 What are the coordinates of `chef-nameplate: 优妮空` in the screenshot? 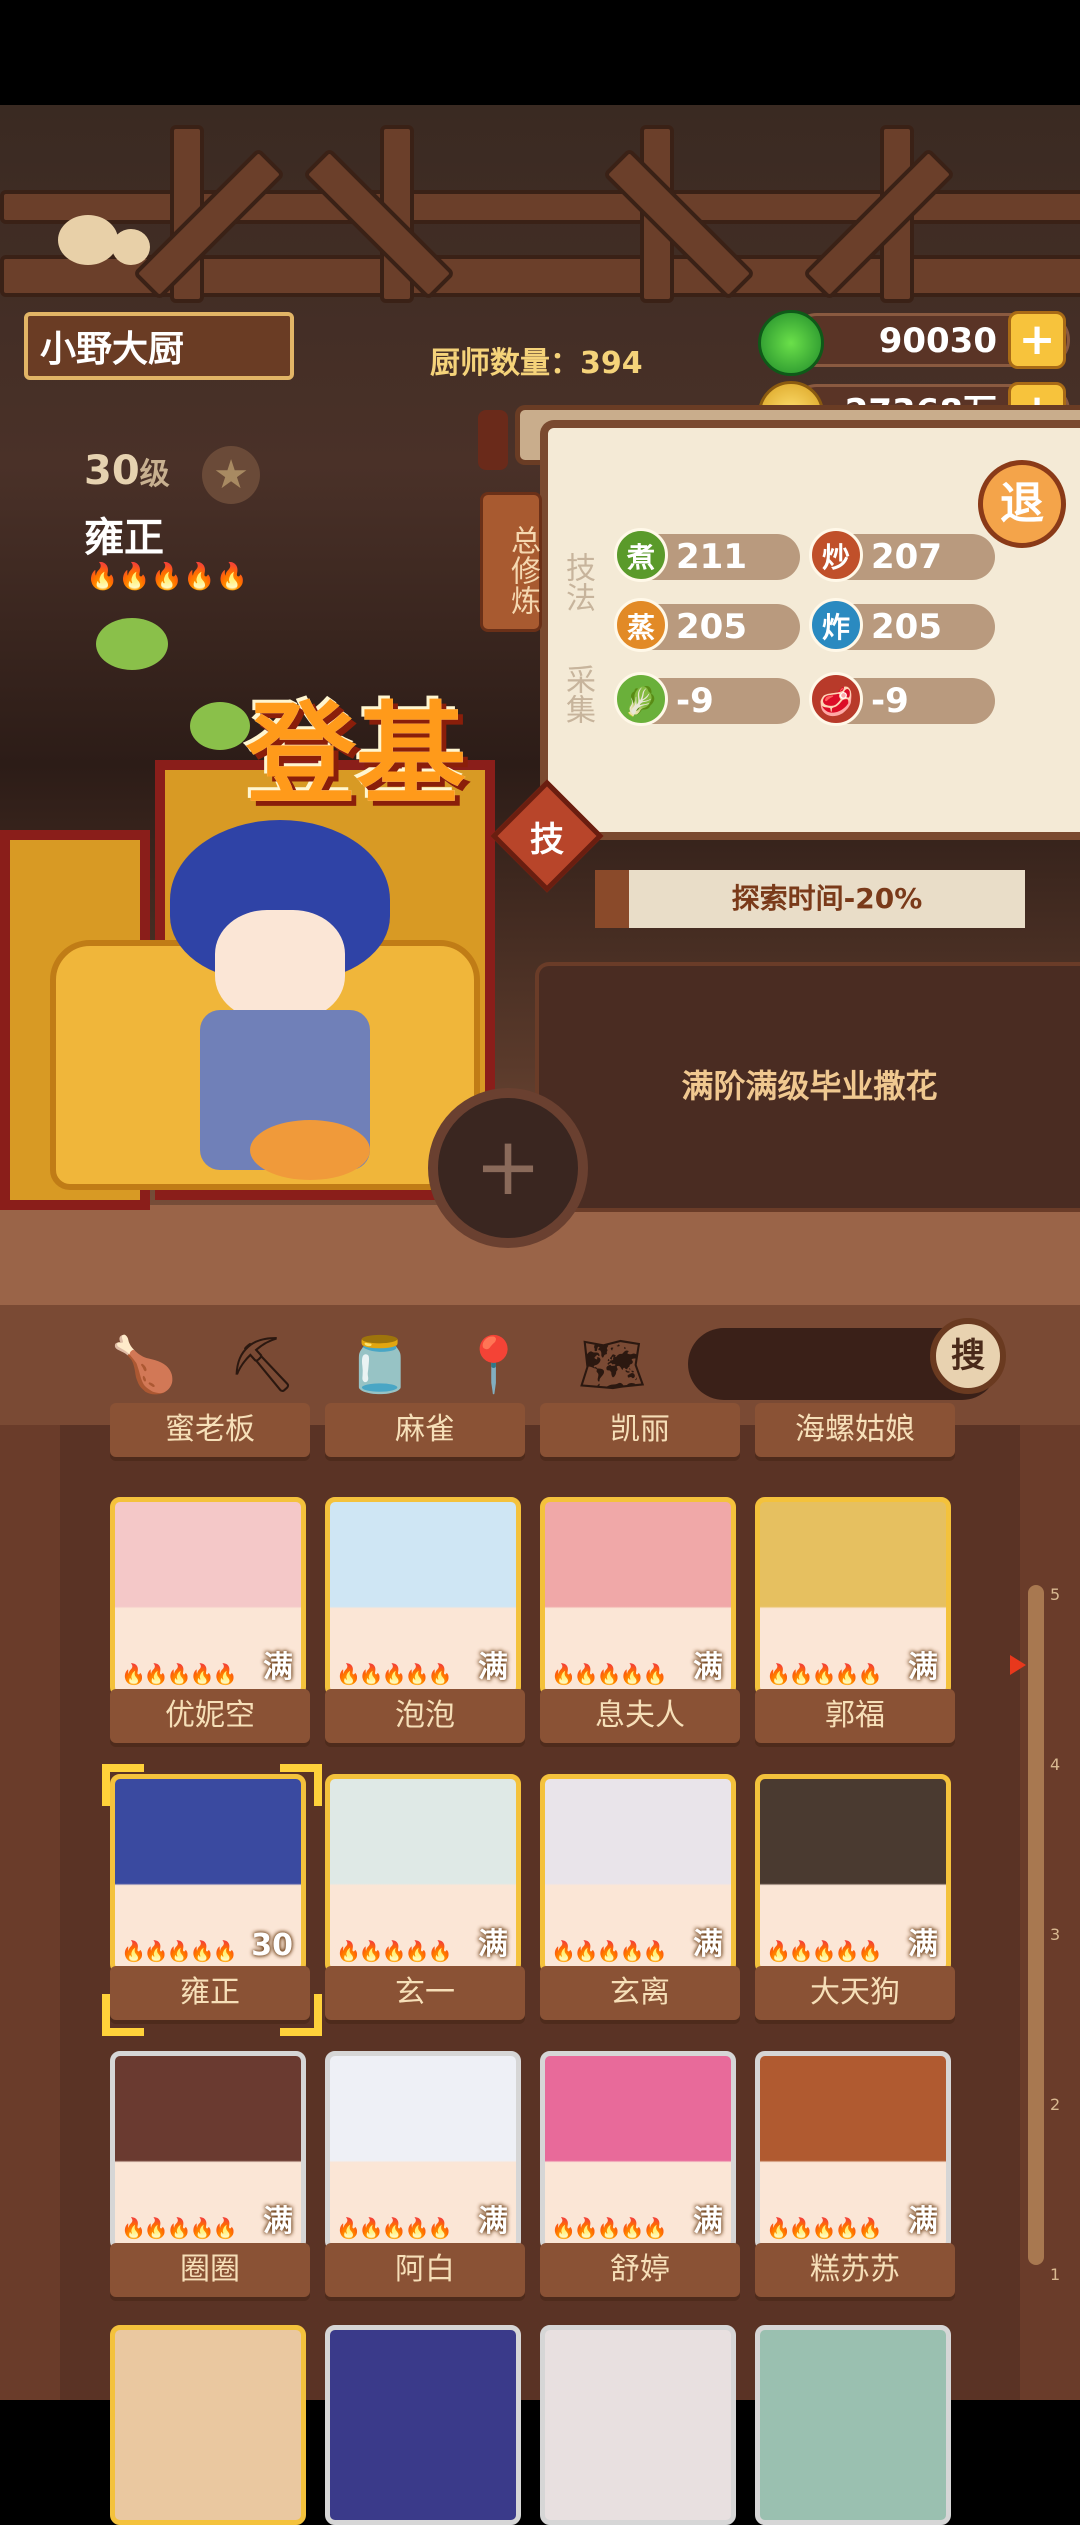 It's located at (210, 1716).